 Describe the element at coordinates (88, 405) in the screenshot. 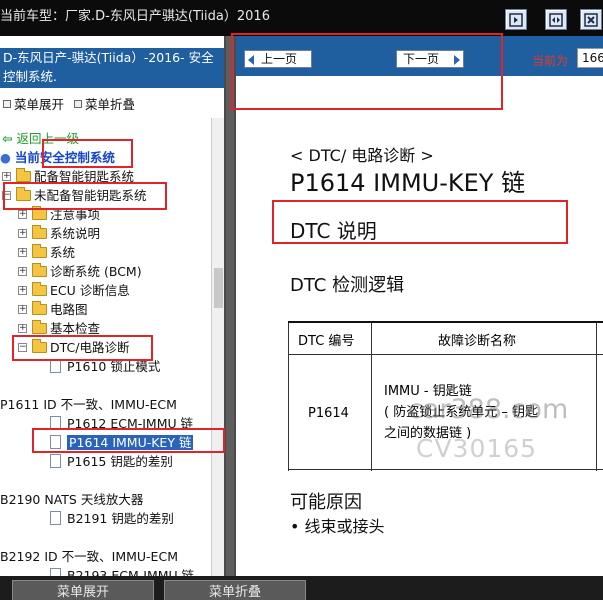

I see `tree-item: P1611 ID 不一致、IMMU-ECM` at that location.